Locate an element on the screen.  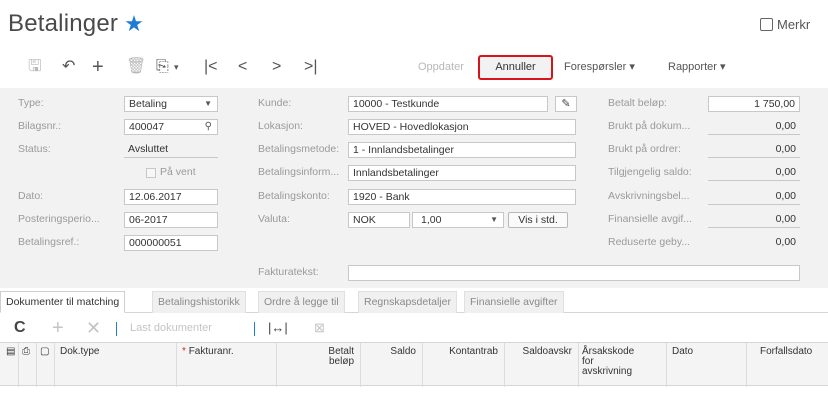
kurs-select: 1,00 ▼ is located at coordinates (458, 220).